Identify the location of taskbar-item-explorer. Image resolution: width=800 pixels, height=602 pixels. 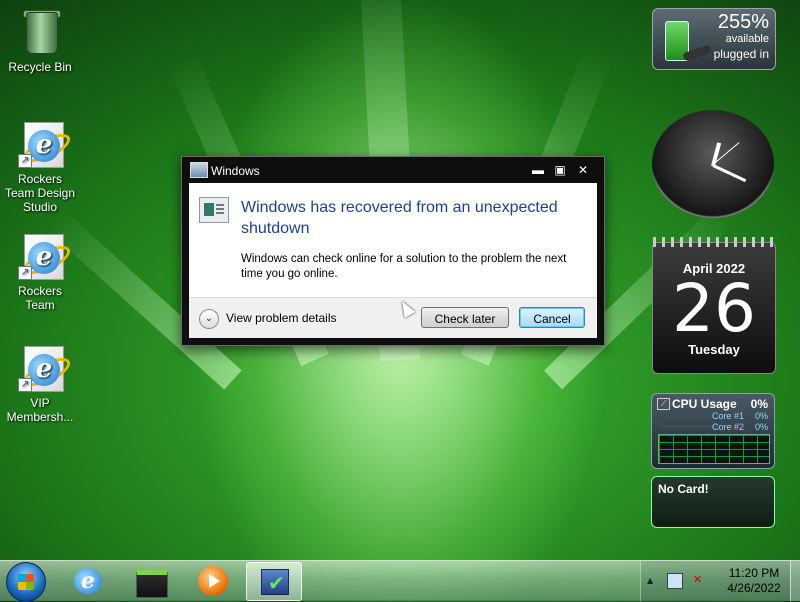
(151, 580).